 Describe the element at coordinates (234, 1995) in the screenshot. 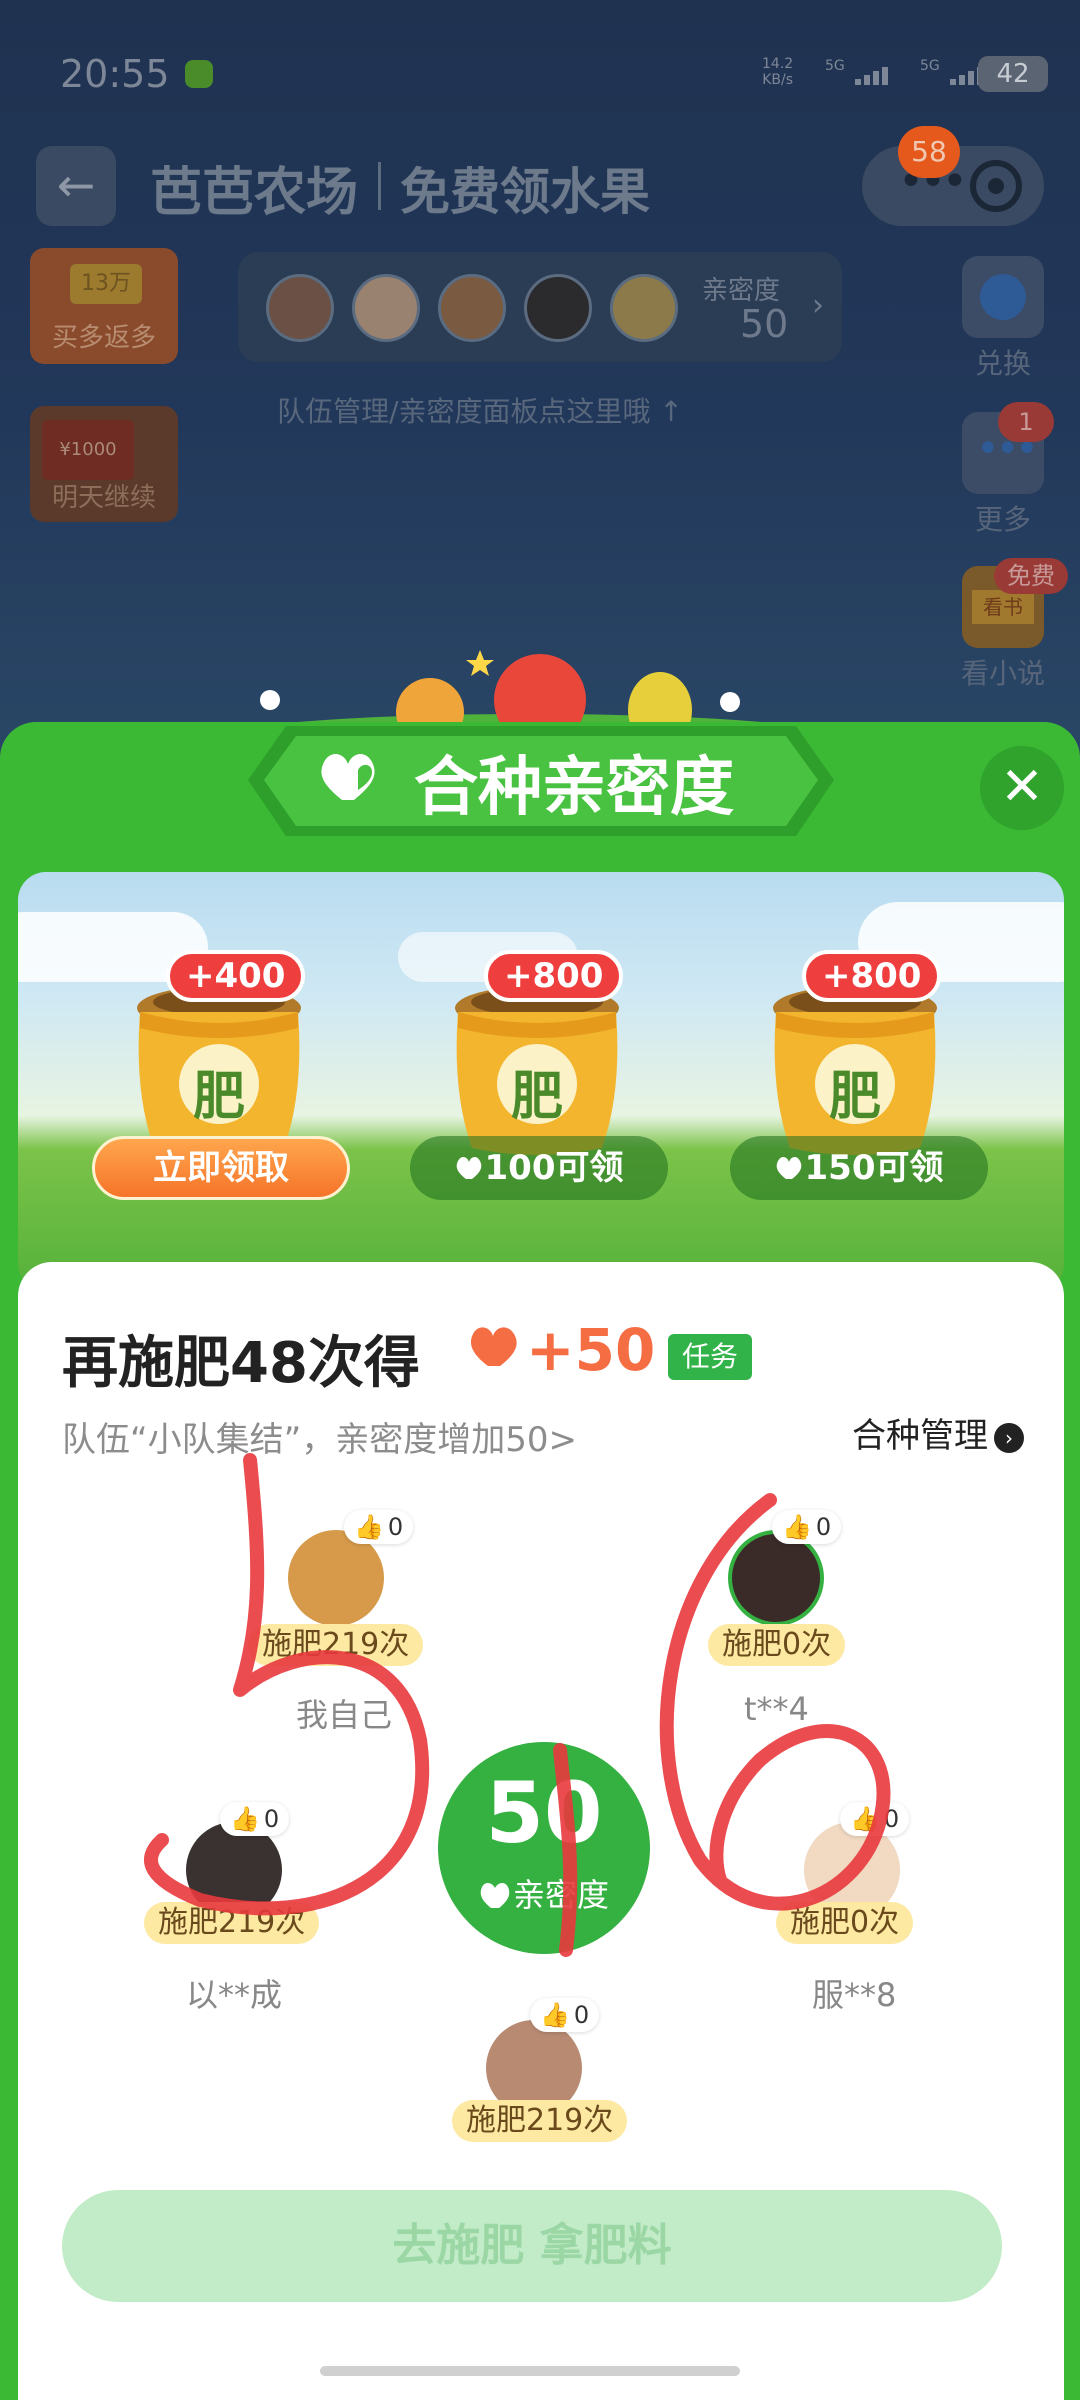

I see `member-name: 以**成` at that location.